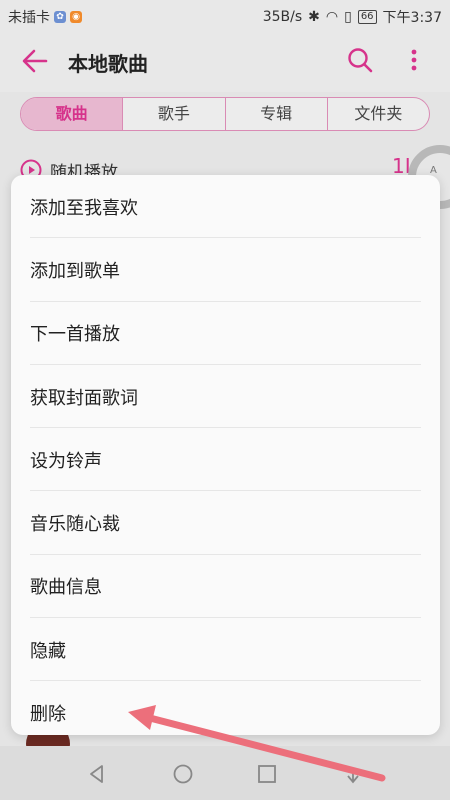 This screenshot has height=800, width=450. Describe the element at coordinates (282, 17) in the screenshot. I see `network-speed: 35B/s` at that location.